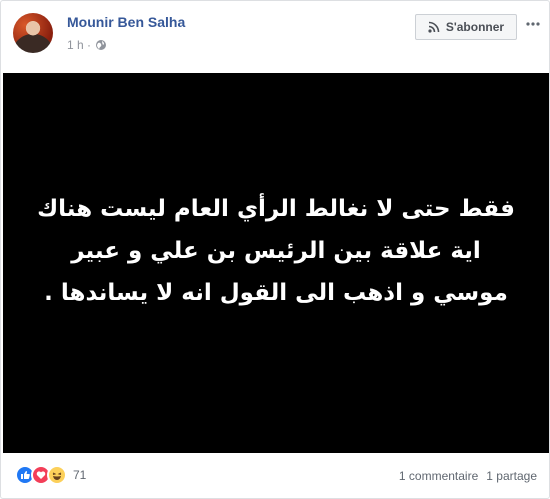 The width and height of the screenshot is (550, 499). I want to click on subscribe-label: S'abonner, so click(475, 27).